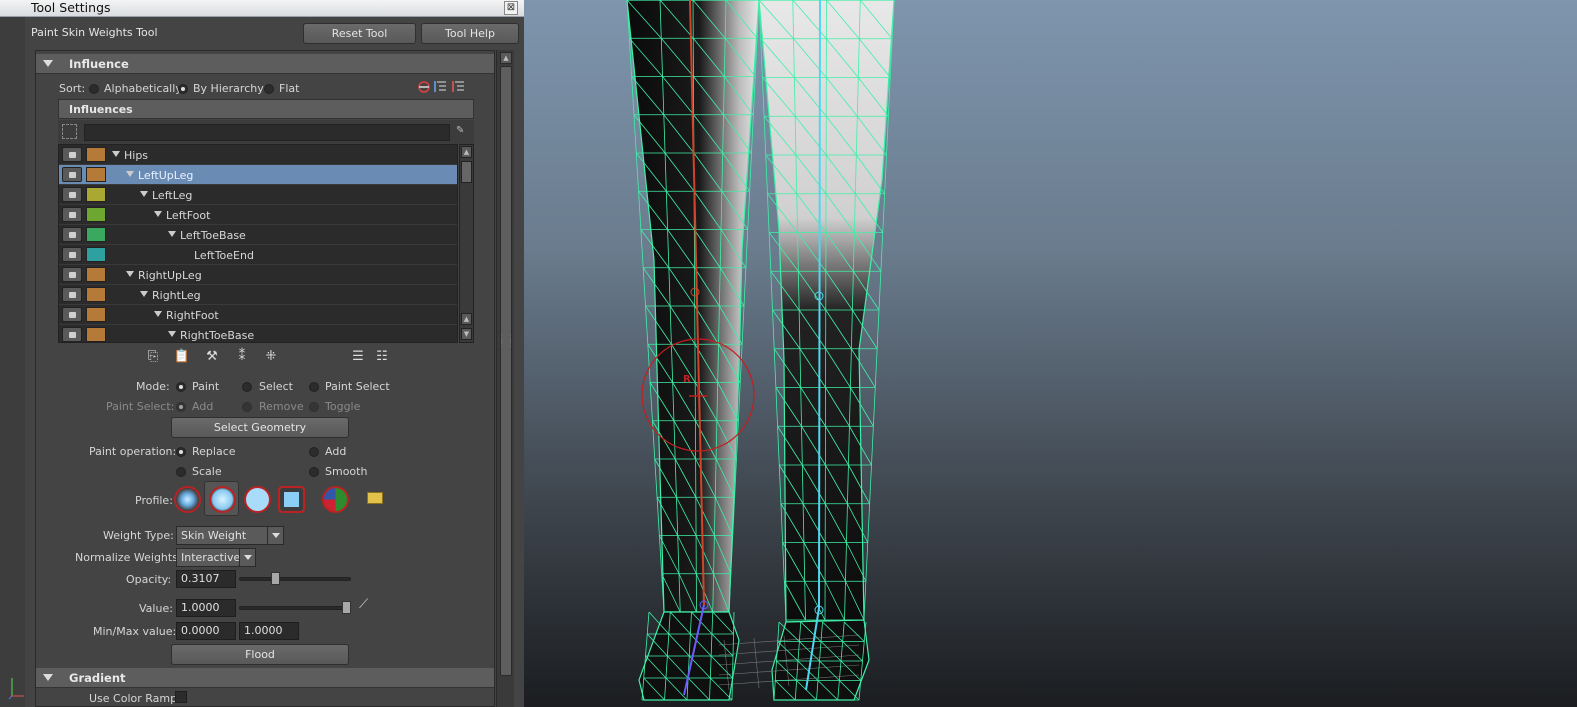 Image resolution: width=1577 pixels, height=707 pixels. I want to click on influence-row-leftleg: LeftLeg, so click(258, 195).